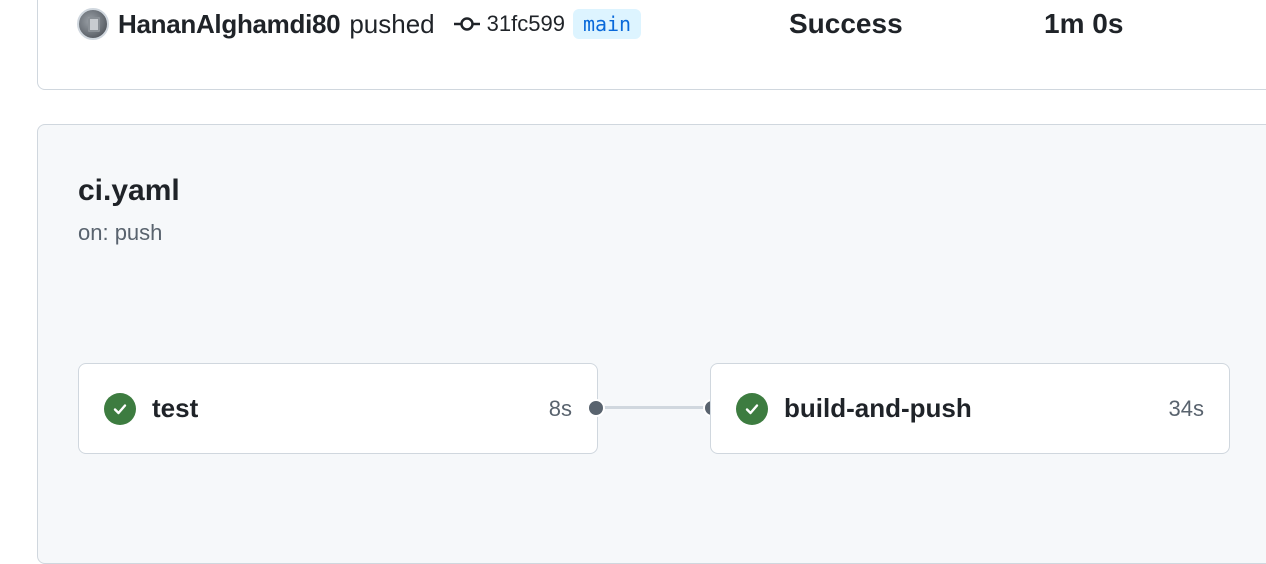 This screenshot has height=564, width=1266. I want to click on actor-link: HananAlghamdi80, so click(229, 24).